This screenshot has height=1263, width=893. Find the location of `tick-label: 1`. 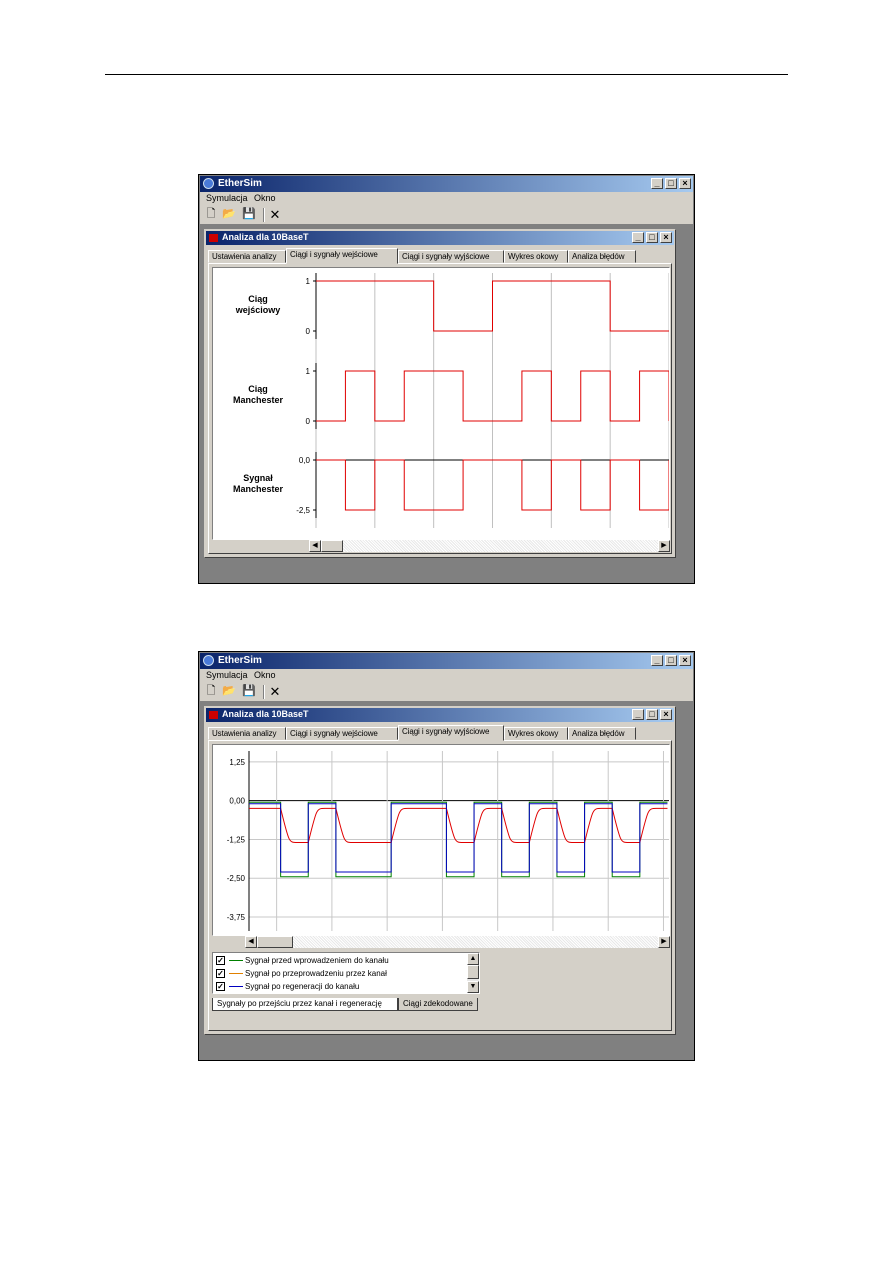

tick-label: 1 is located at coordinates (308, 371).